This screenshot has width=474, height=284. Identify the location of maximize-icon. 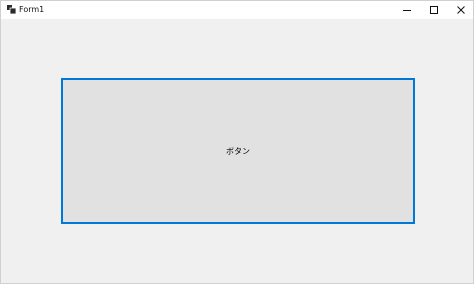
(434, 10).